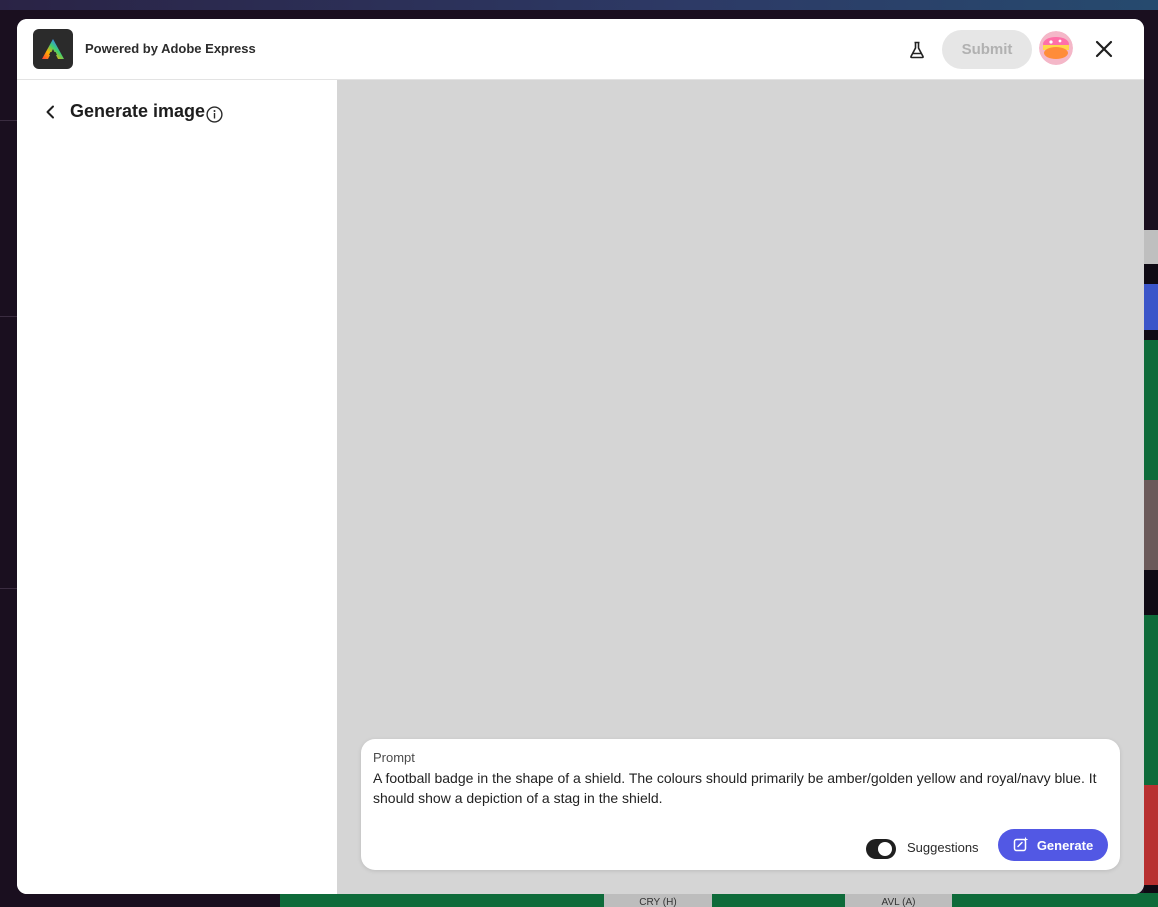 The height and width of the screenshot is (907, 1158). I want to click on beaker-icon, so click(917, 50).